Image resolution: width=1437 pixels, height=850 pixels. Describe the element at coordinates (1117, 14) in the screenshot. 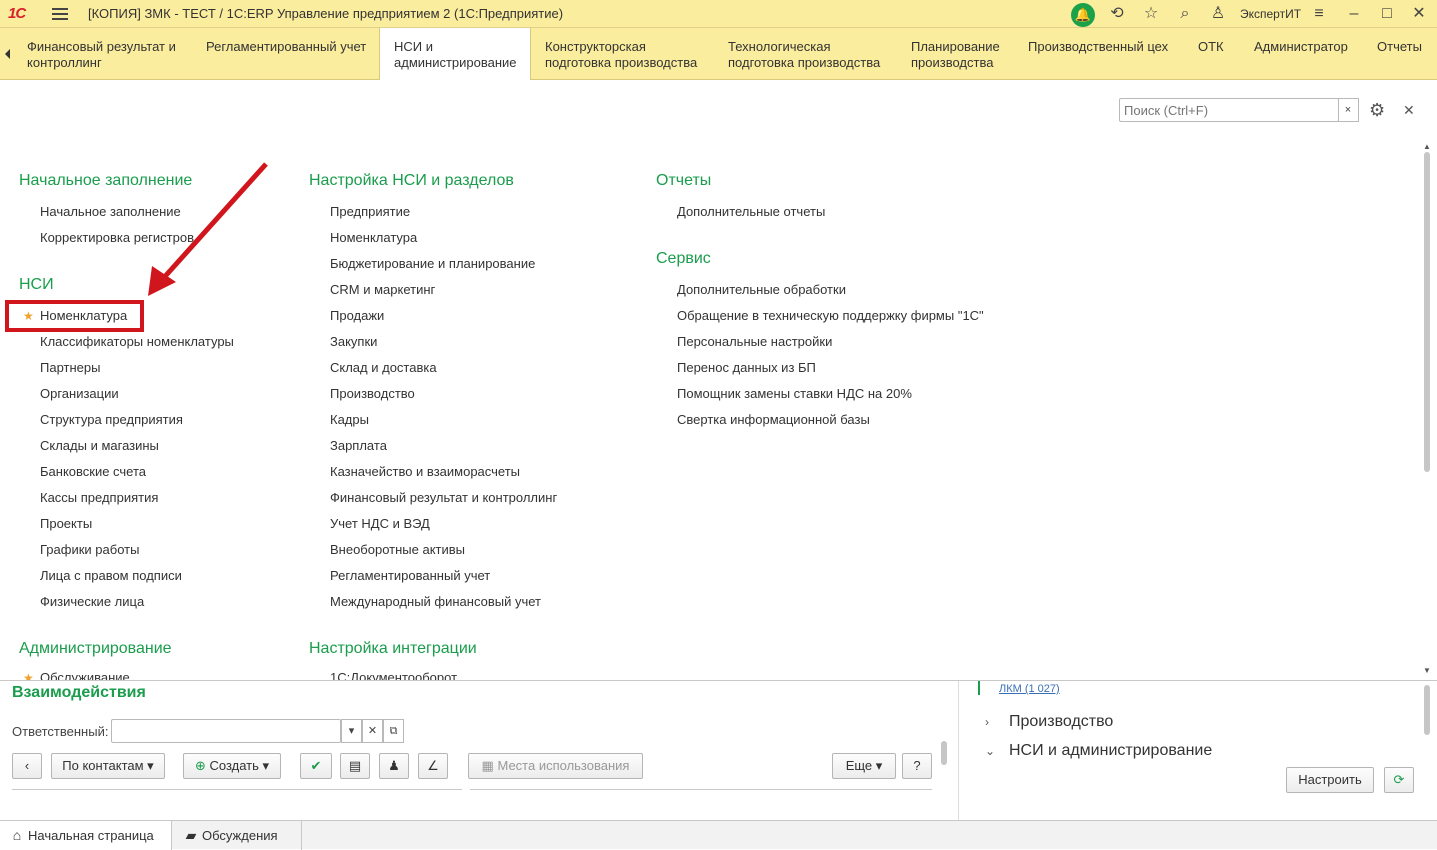

I see `history-icon: ⟲` at that location.